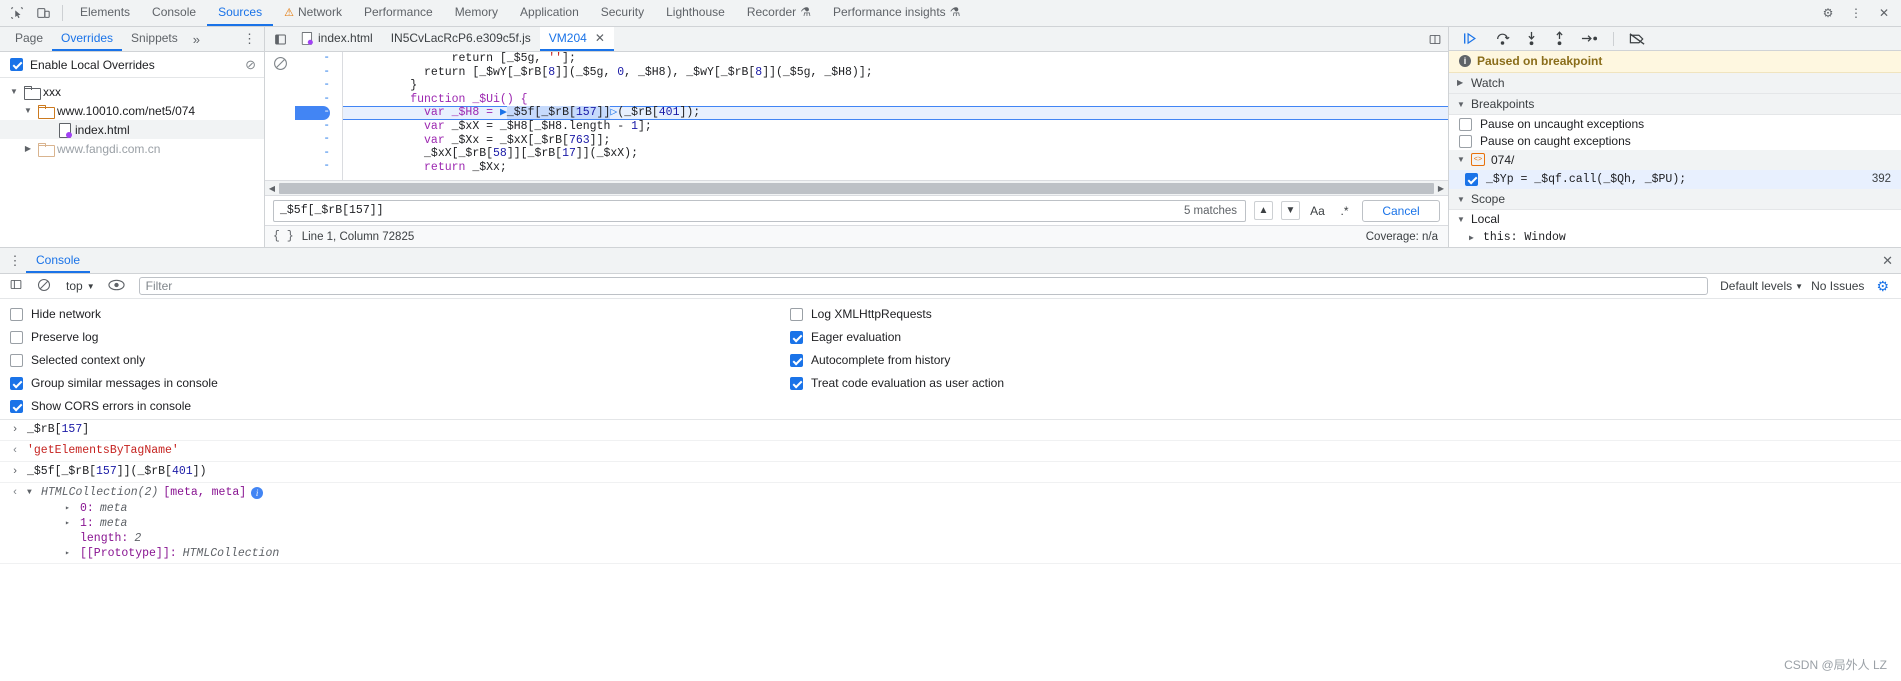  I want to click on tree-row: ▶ www.fangdi.com.cn, so click(132, 148).